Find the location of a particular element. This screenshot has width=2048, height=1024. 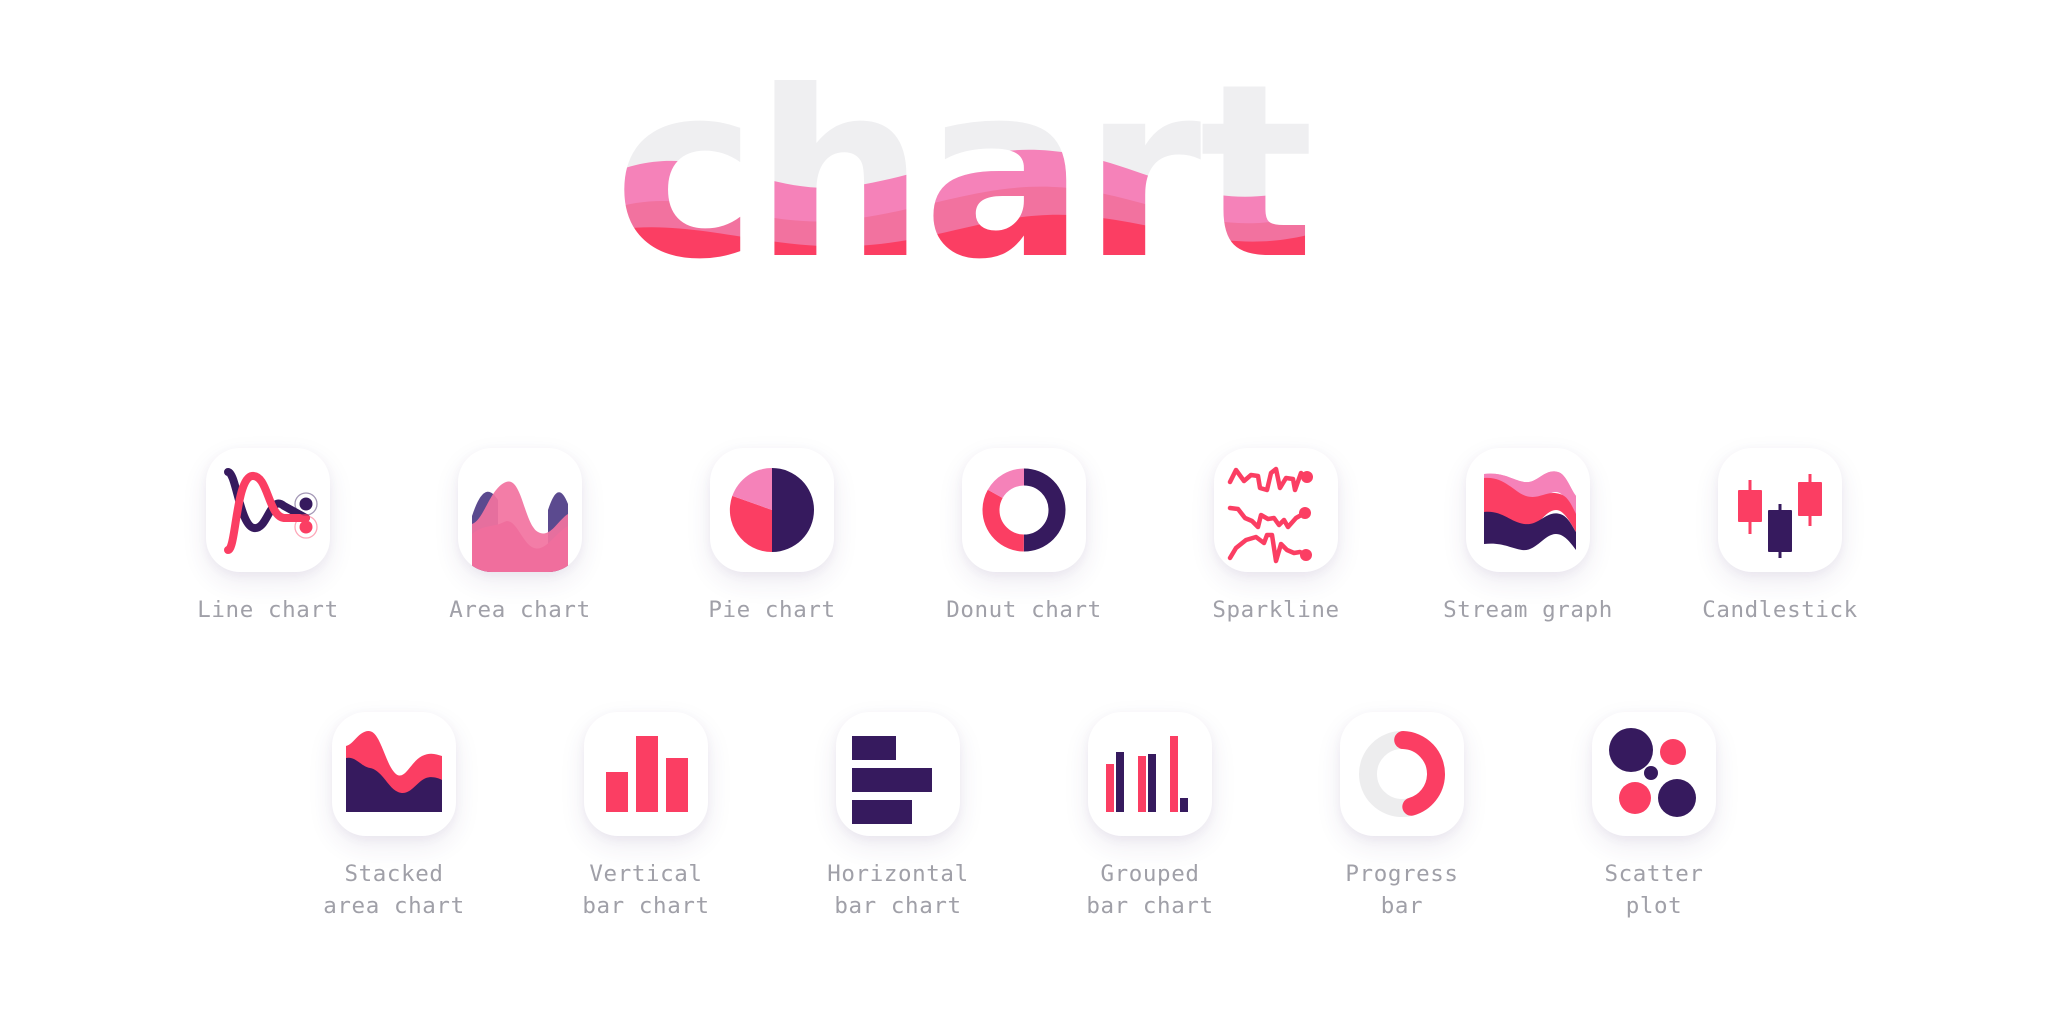

line-endpoint-purple is located at coordinates (306, 504).